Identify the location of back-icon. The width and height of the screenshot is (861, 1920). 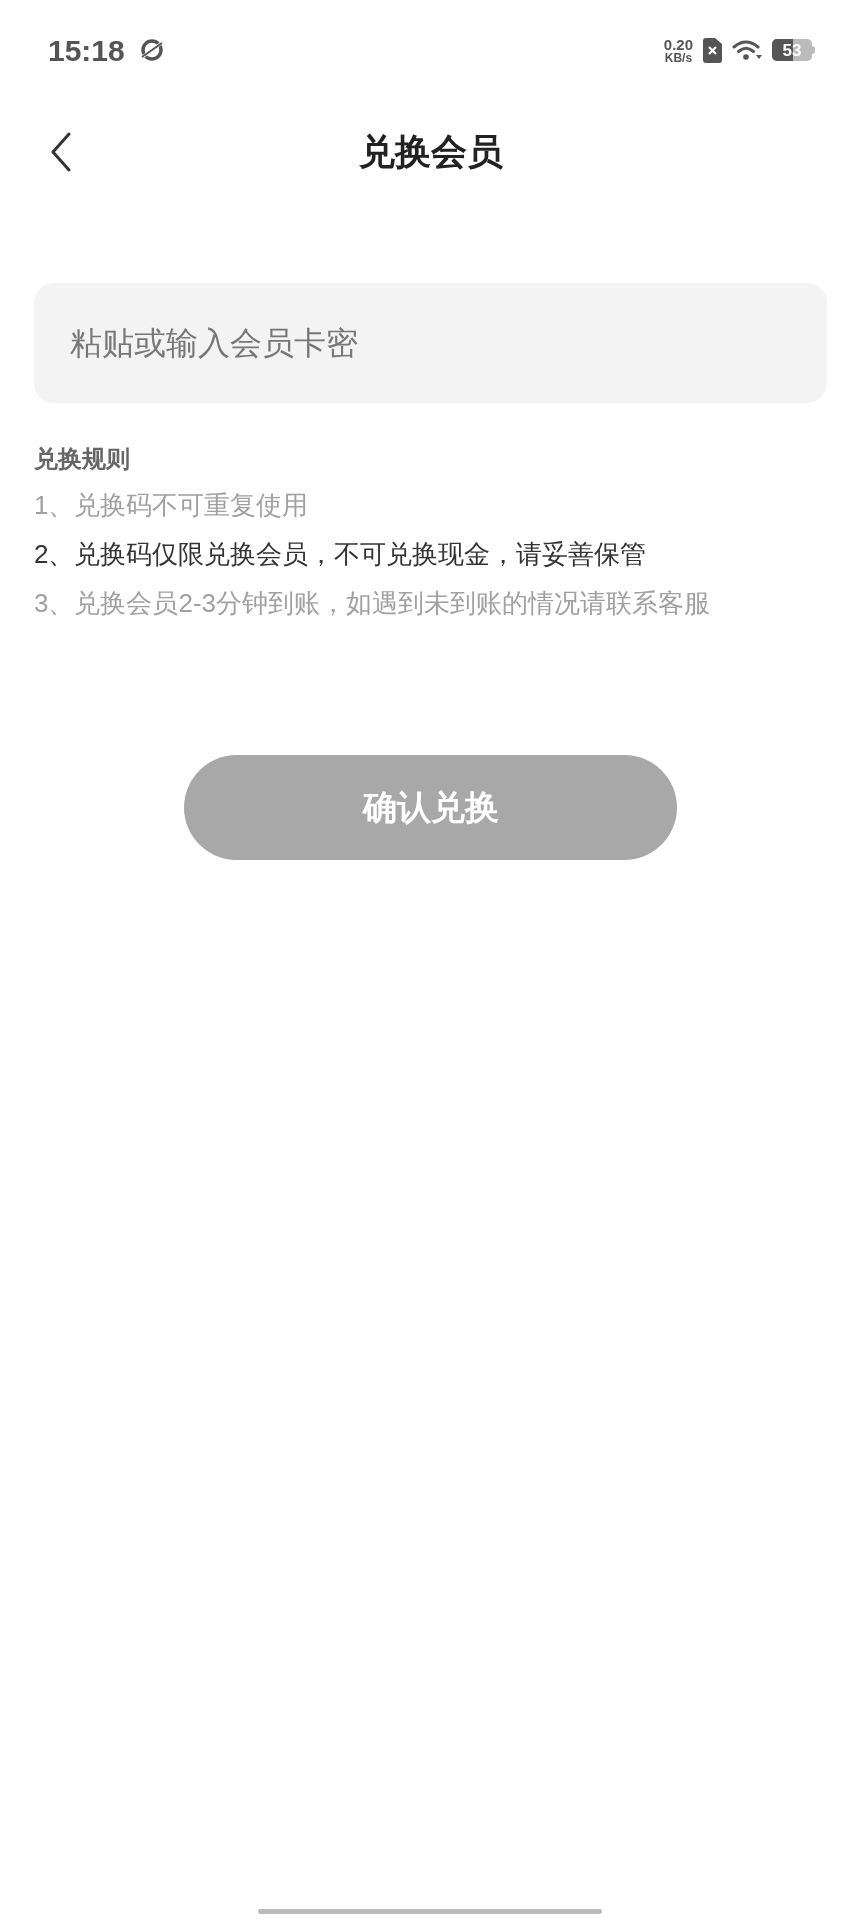
(61, 152).